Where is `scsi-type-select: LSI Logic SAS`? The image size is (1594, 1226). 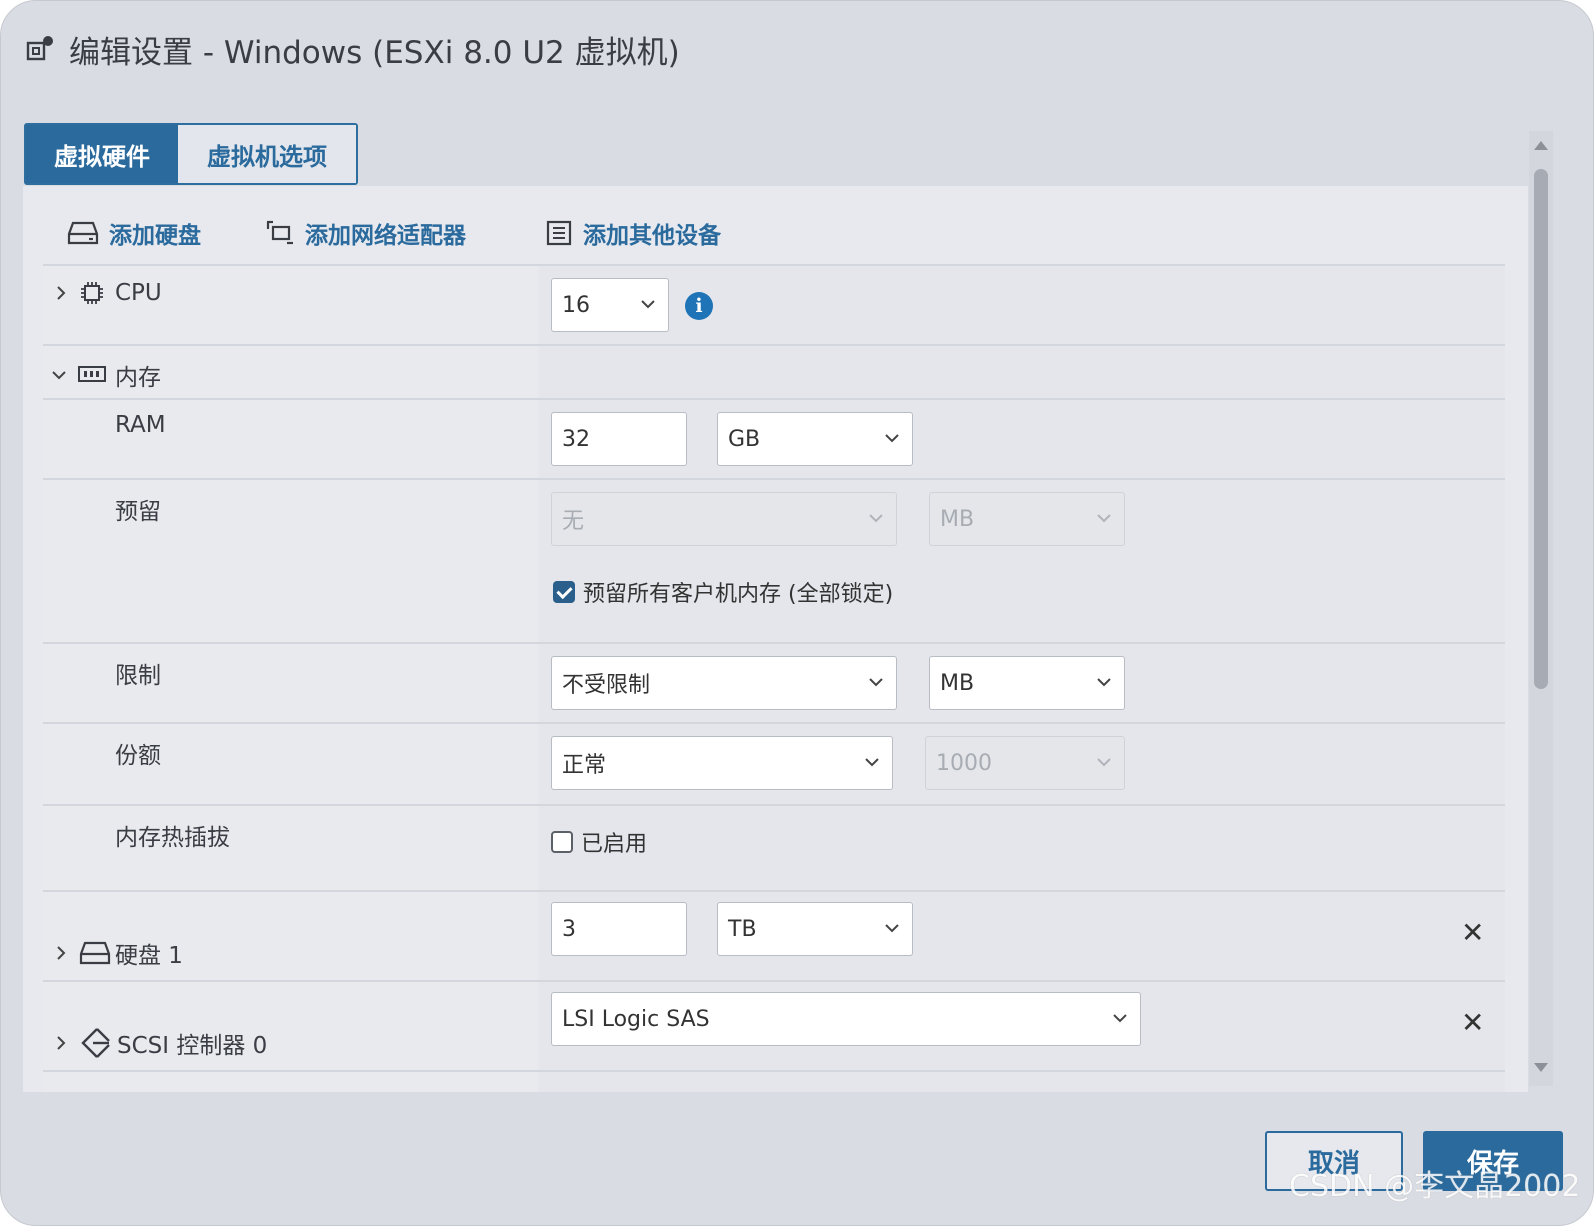
scsi-type-select: LSI Logic SAS is located at coordinates (846, 1019).